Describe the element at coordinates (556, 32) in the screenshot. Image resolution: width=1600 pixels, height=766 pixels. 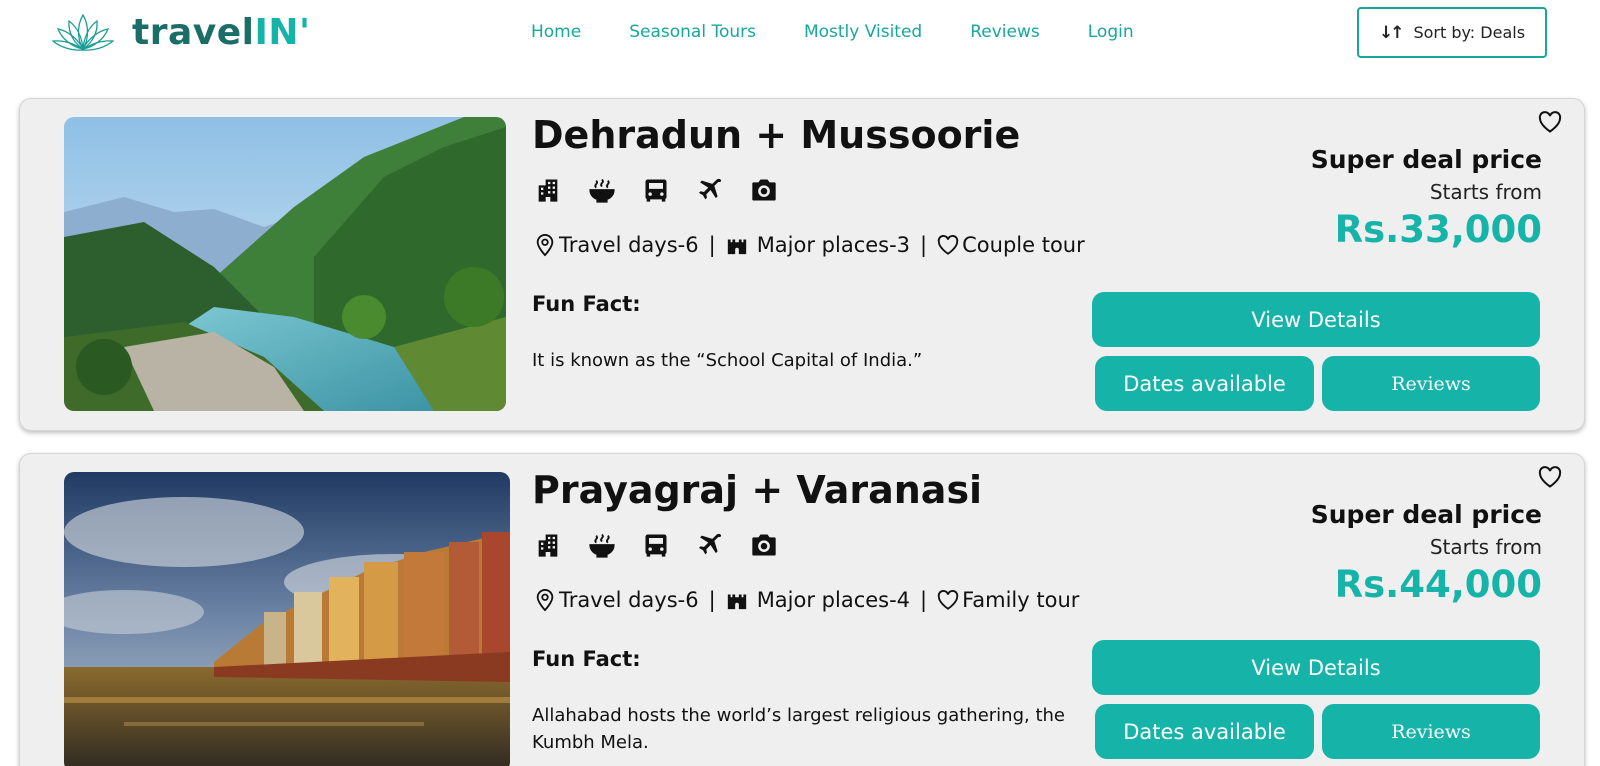
I see `nav-home: Home` at that location.